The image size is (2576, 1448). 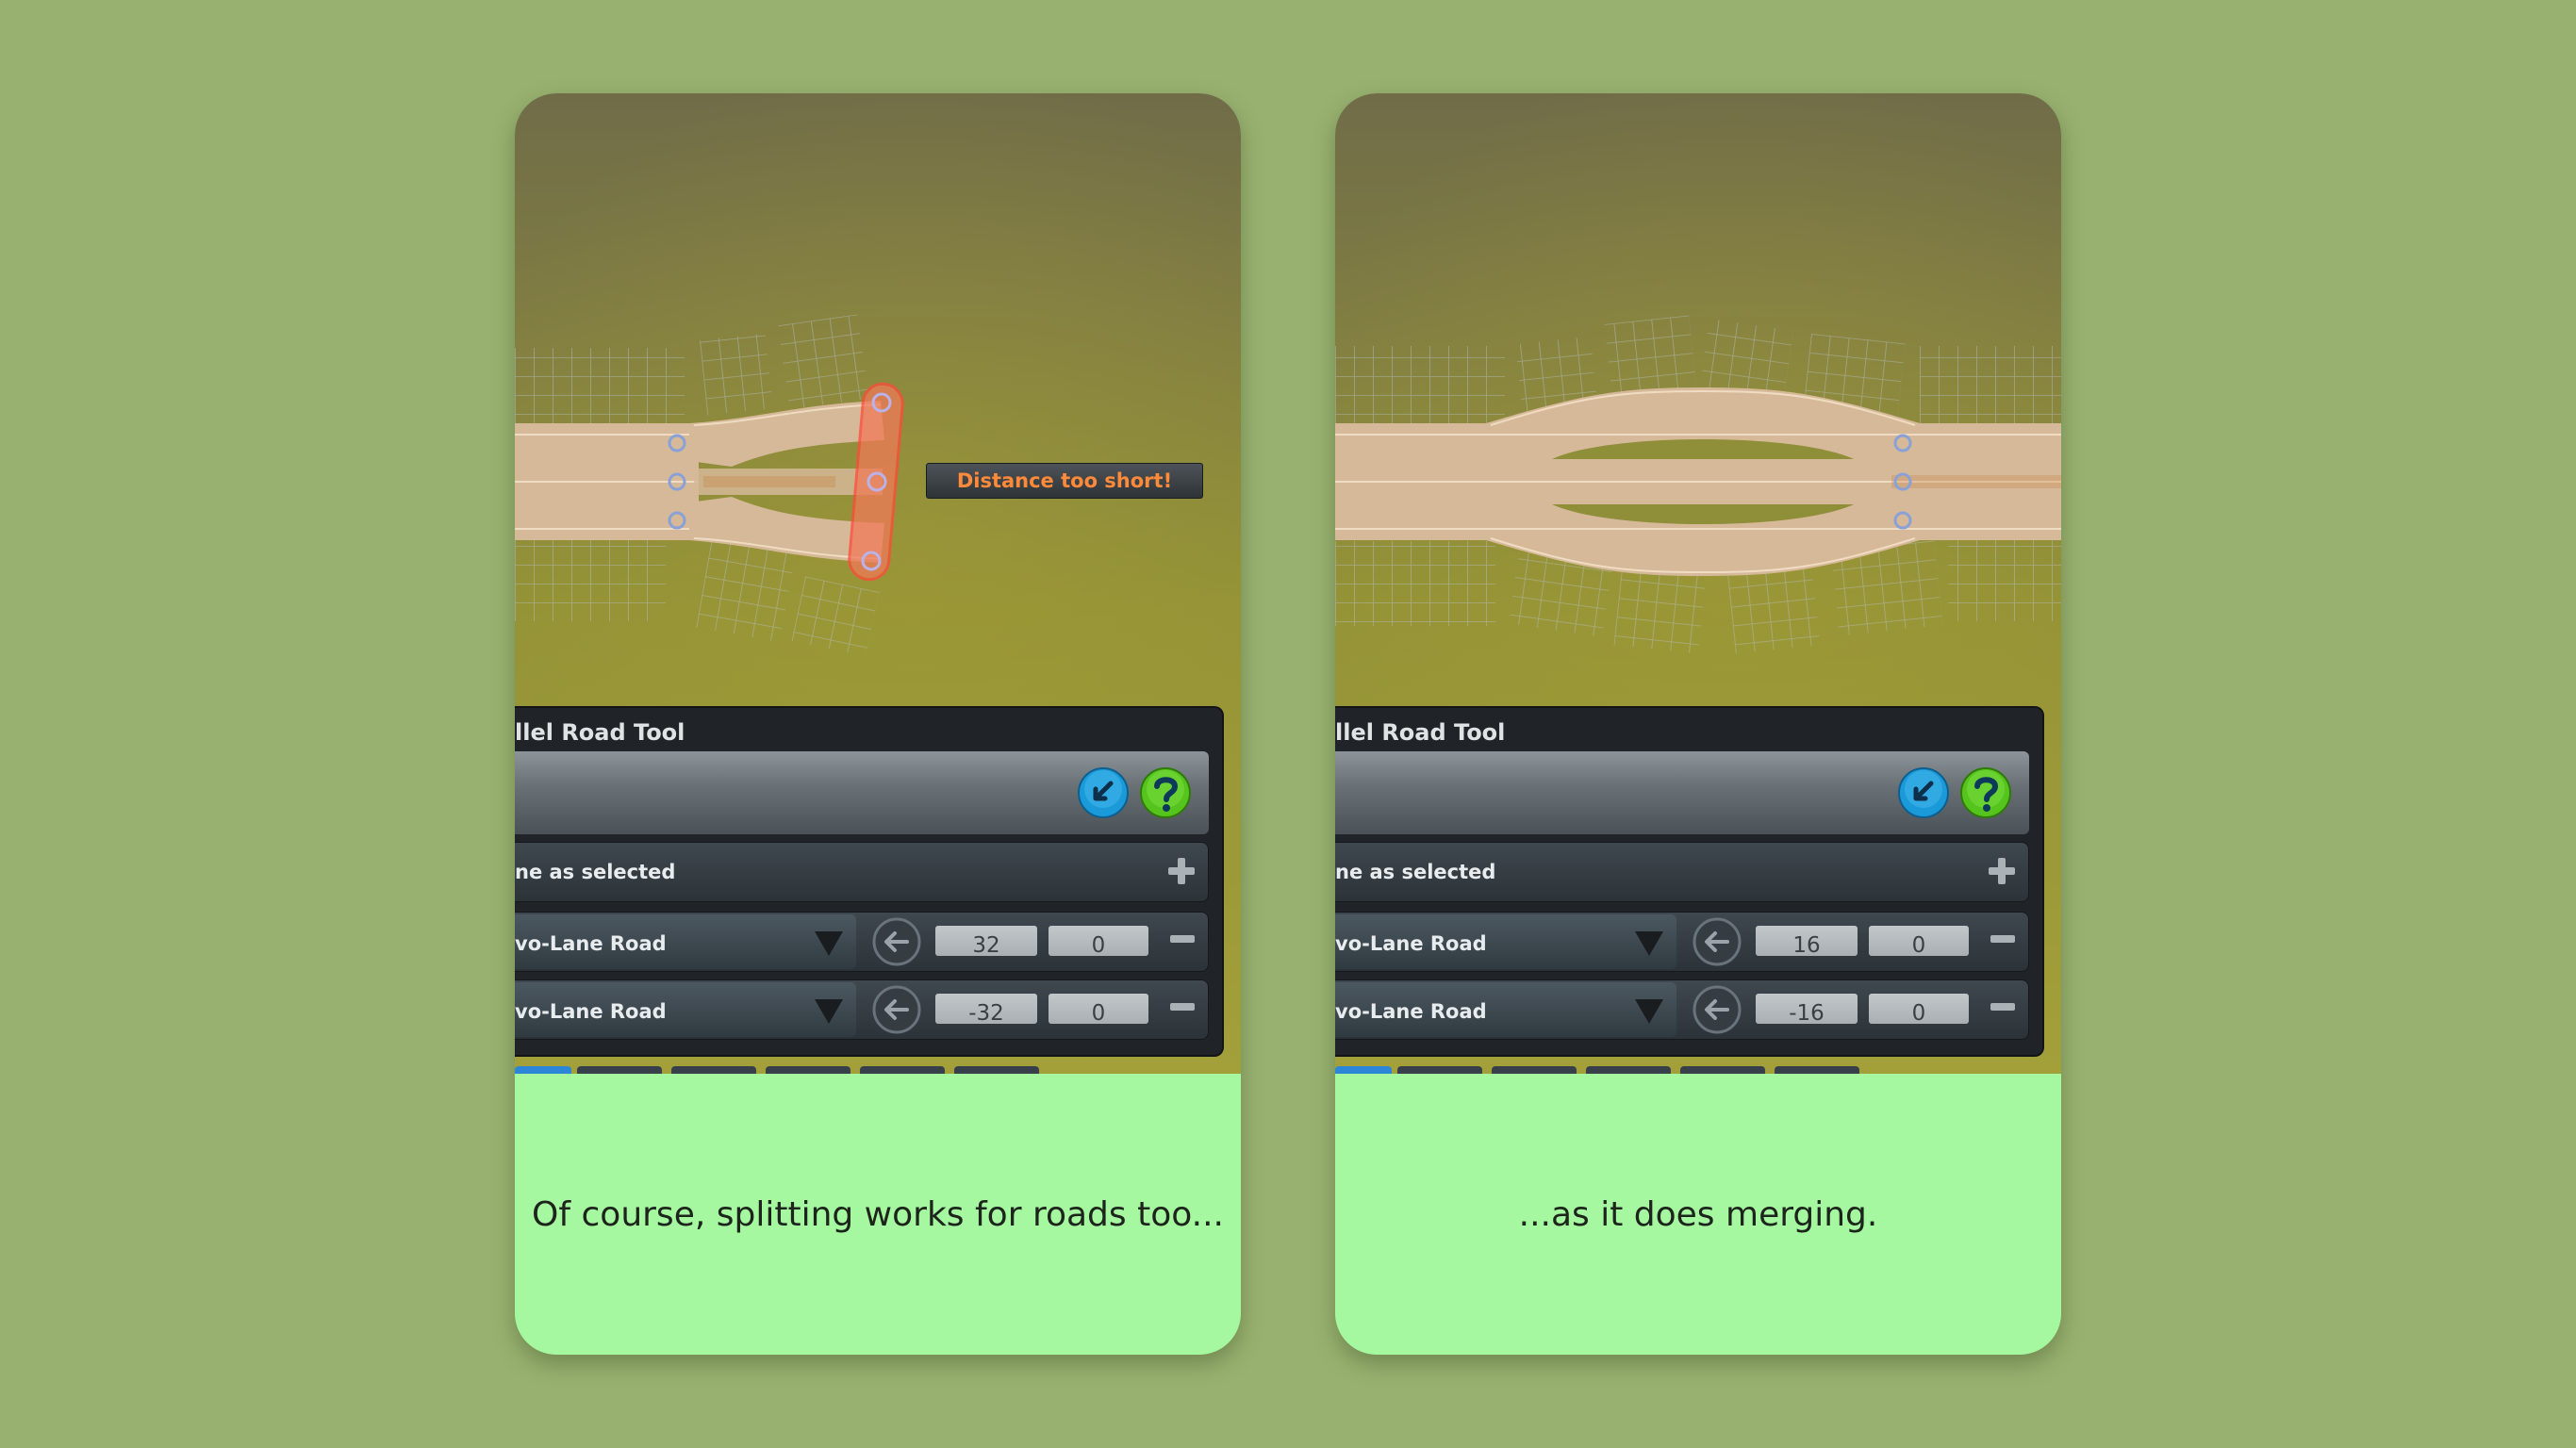 I want to click on distance-warning-tooltip: Distance too short!, so click(x=1064, y=481).